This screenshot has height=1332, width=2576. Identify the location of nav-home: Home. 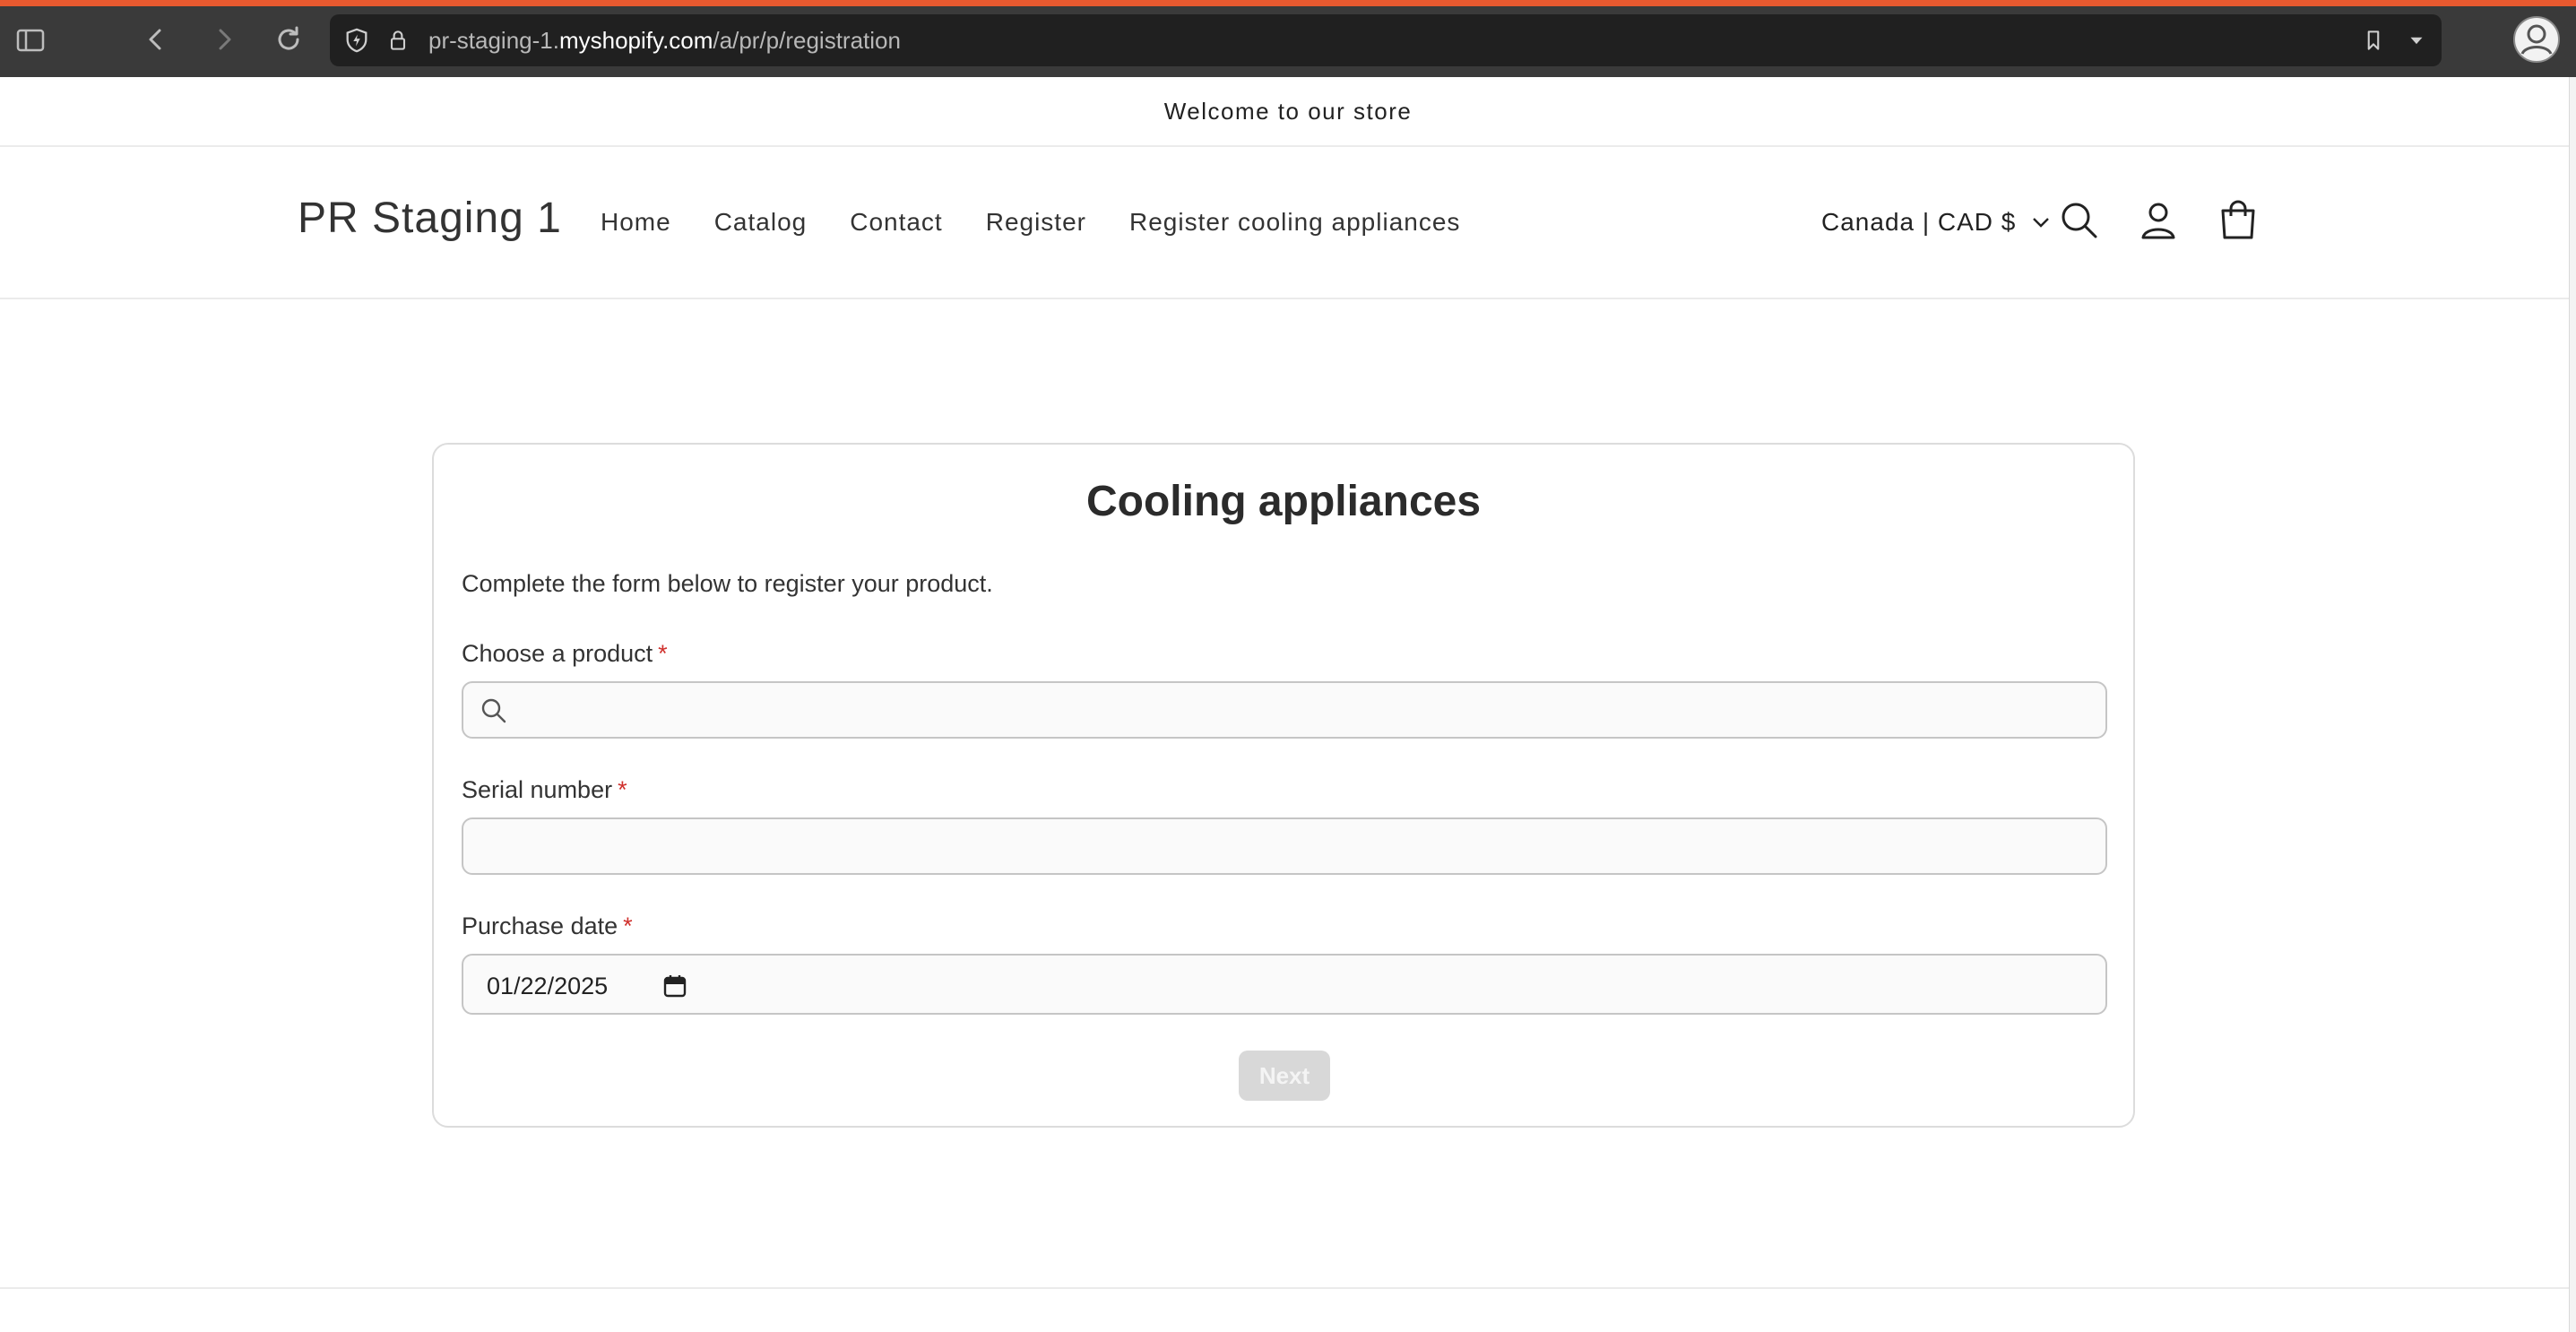
(636, 222).